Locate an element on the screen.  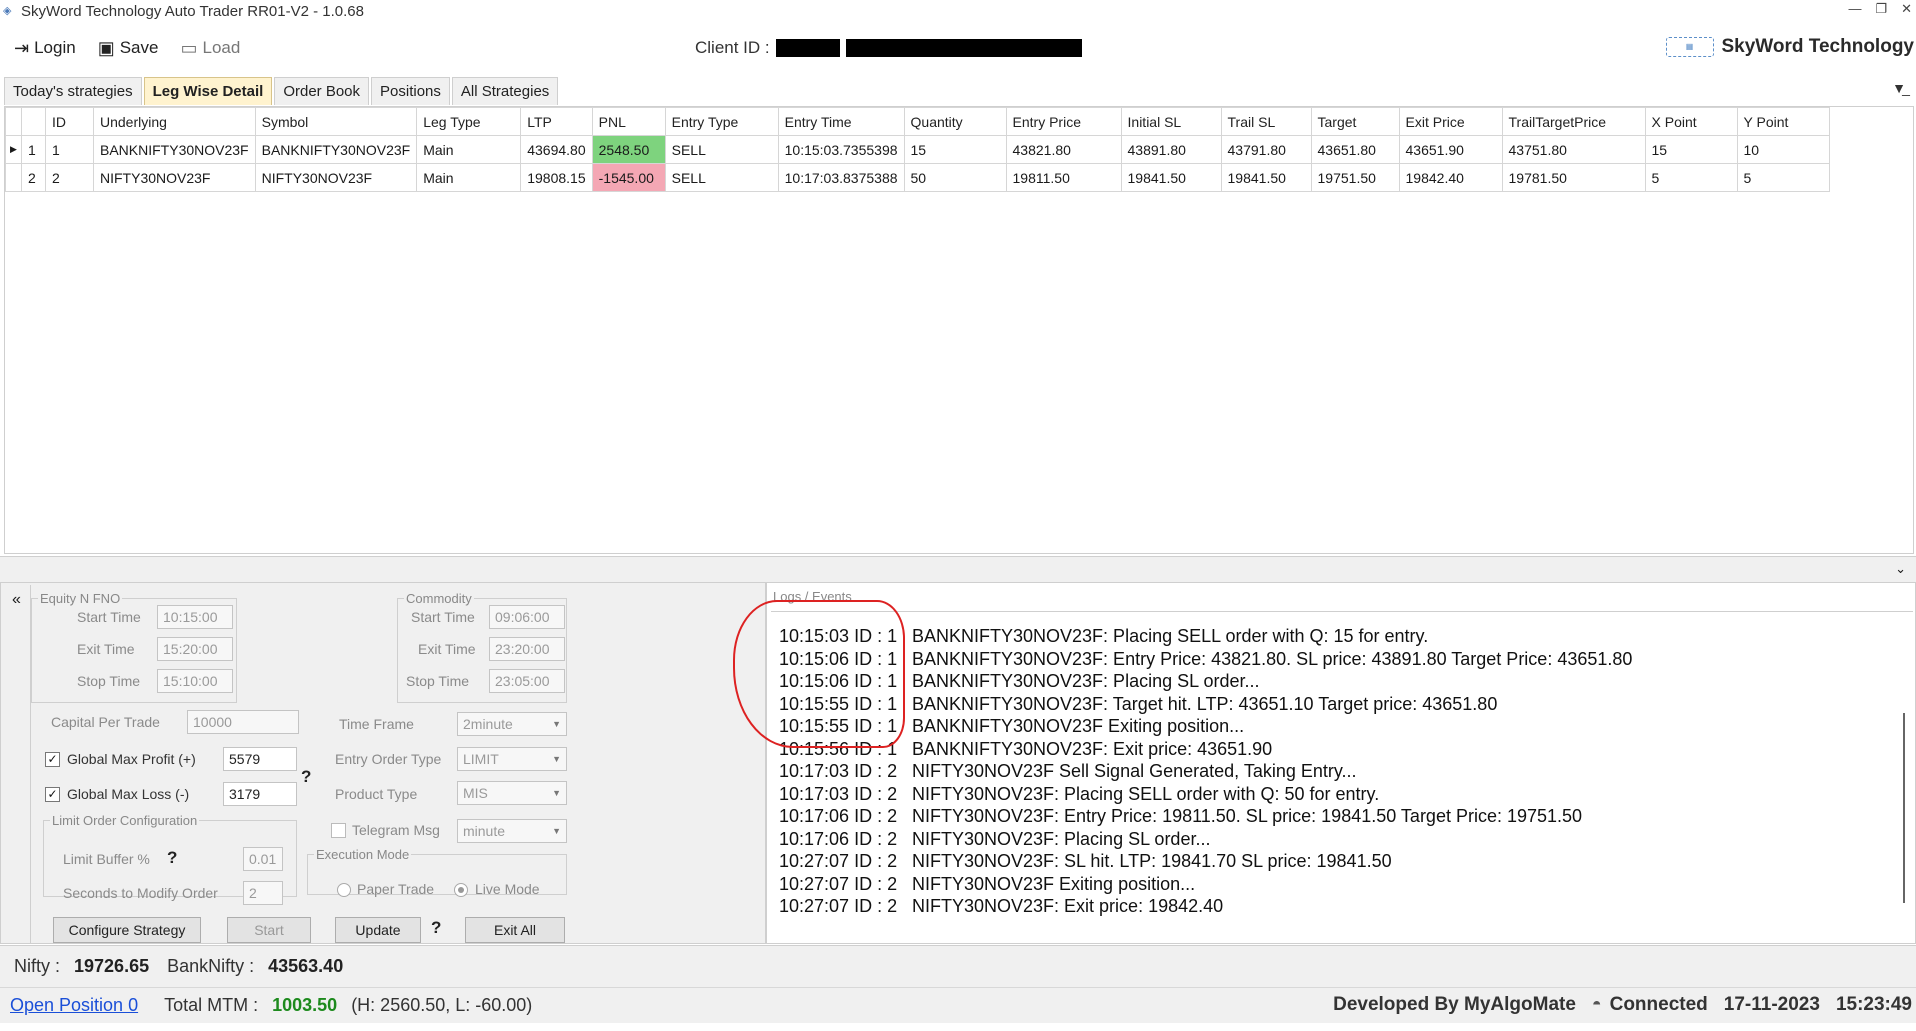
column-header: Y Point is located at coordinates (1783, 121).